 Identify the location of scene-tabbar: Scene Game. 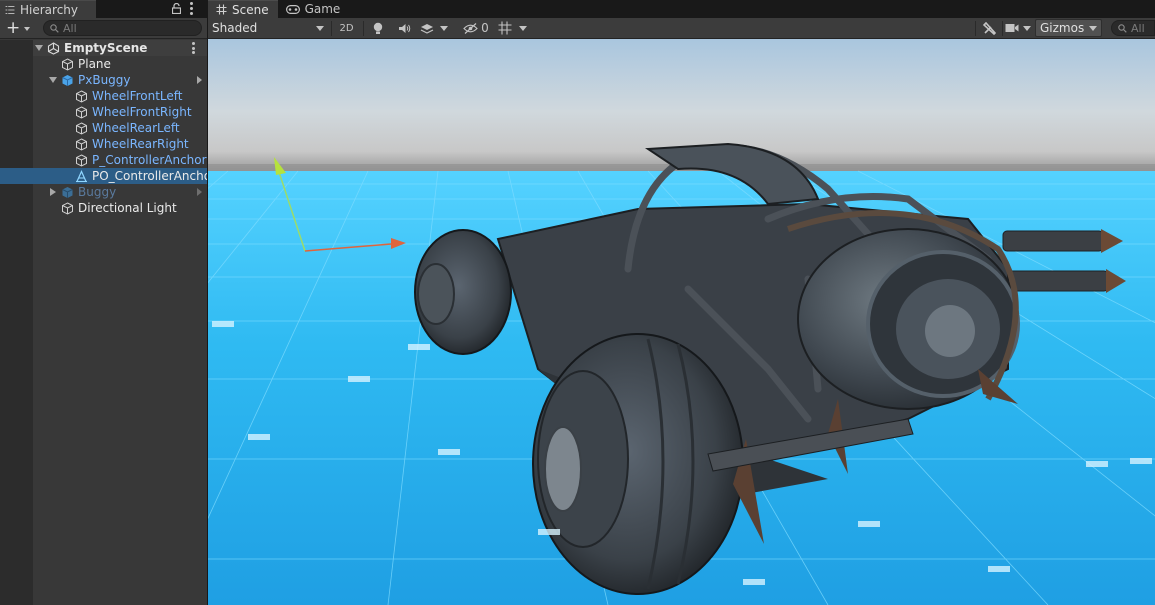
(681, 9).